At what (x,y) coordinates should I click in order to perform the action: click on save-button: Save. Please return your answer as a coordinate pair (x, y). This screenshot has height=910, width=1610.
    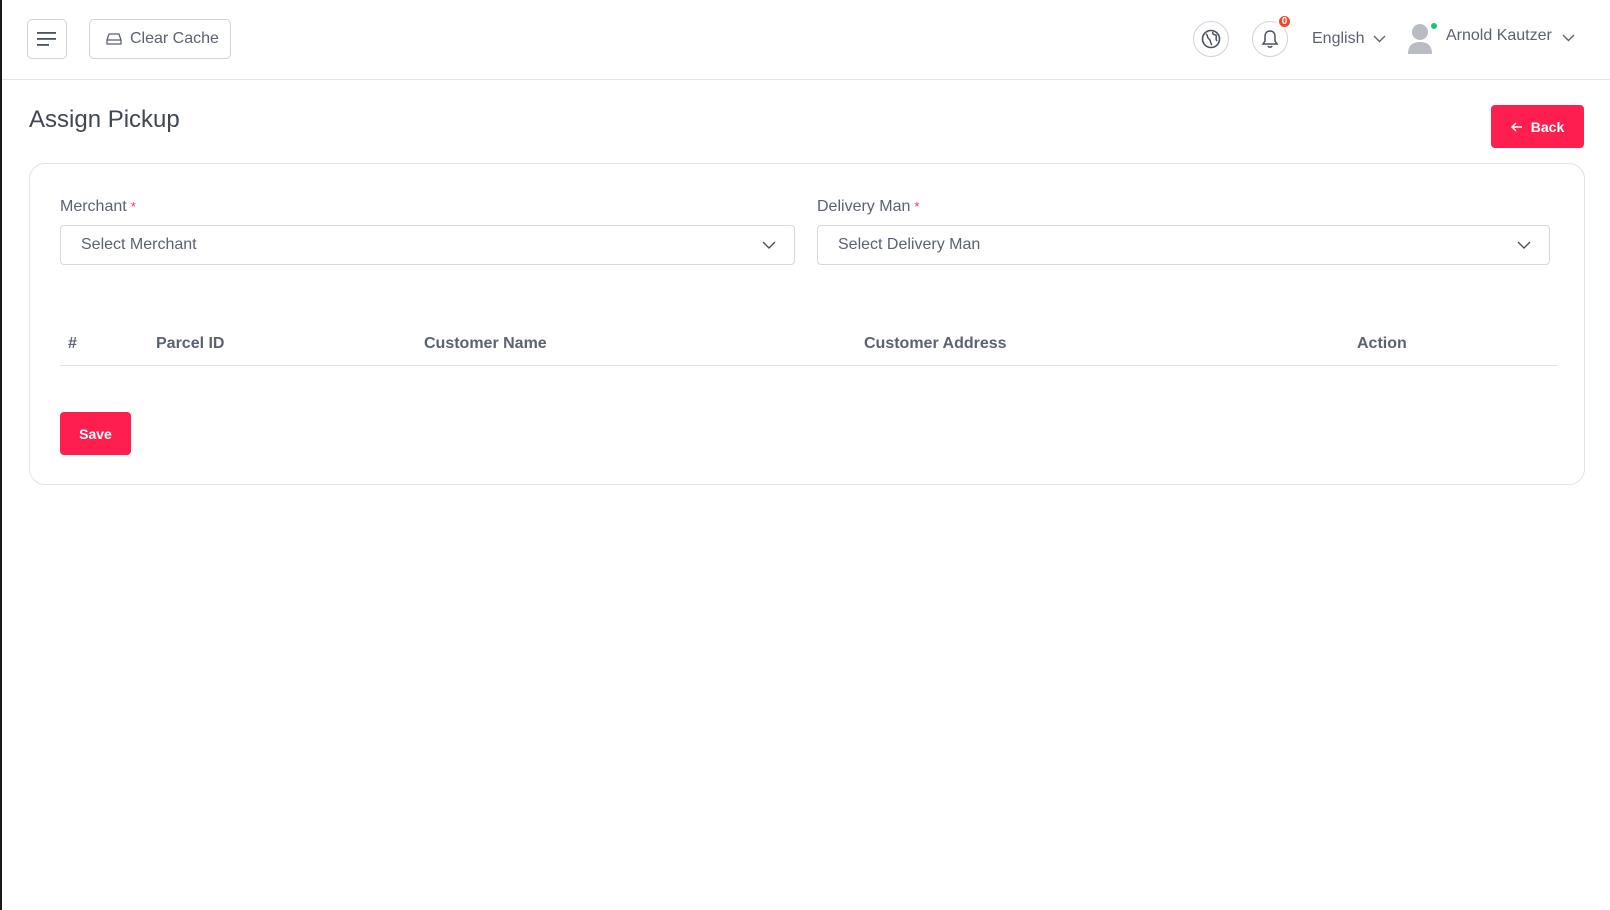
    Looking at the image, I should click on (95, 433).